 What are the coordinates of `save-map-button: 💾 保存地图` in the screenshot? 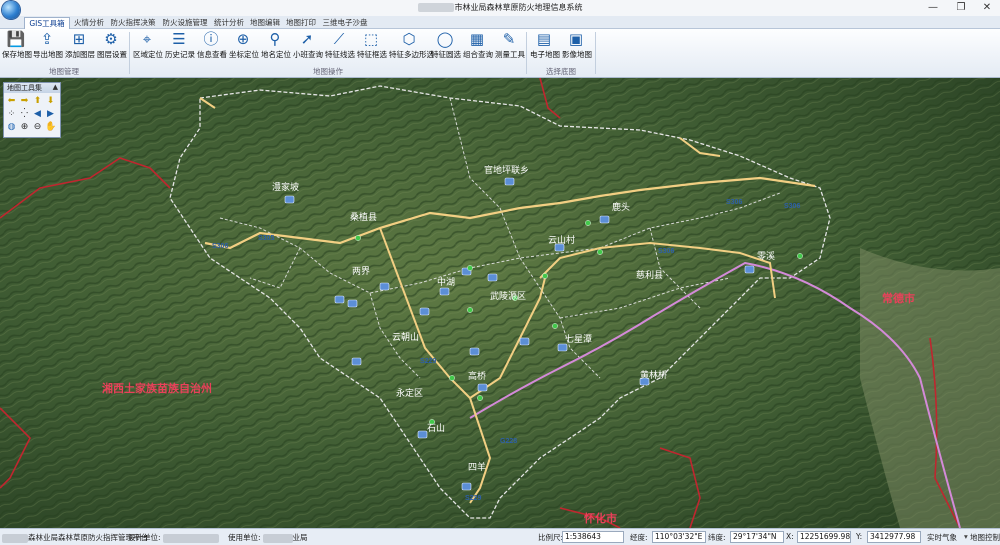 It's located at (17, 47).